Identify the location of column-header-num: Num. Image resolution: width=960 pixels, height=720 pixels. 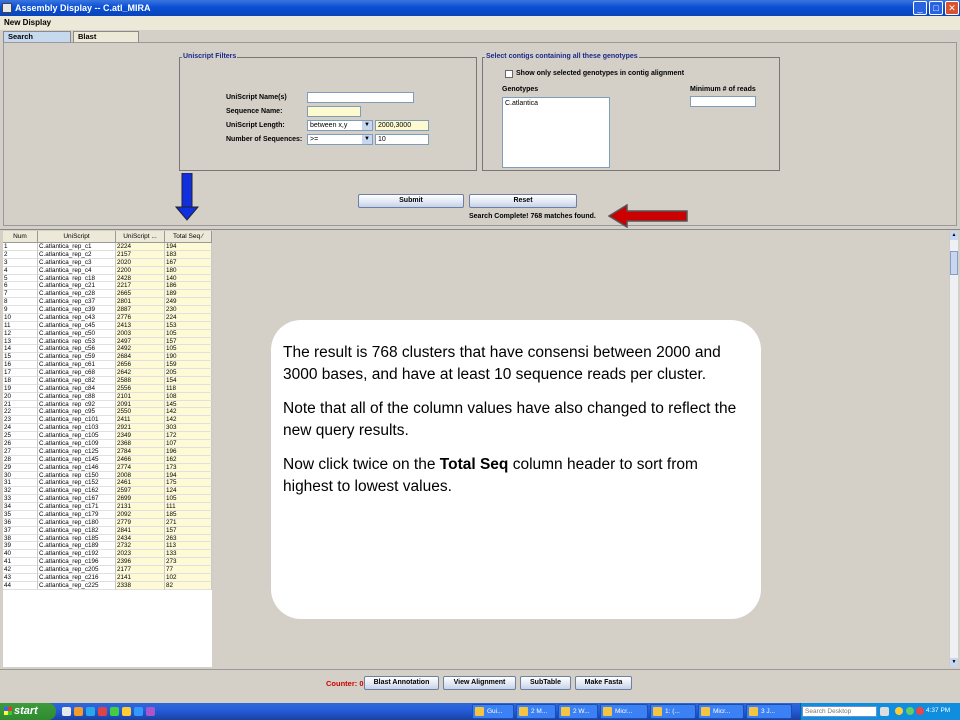
(20, 237).